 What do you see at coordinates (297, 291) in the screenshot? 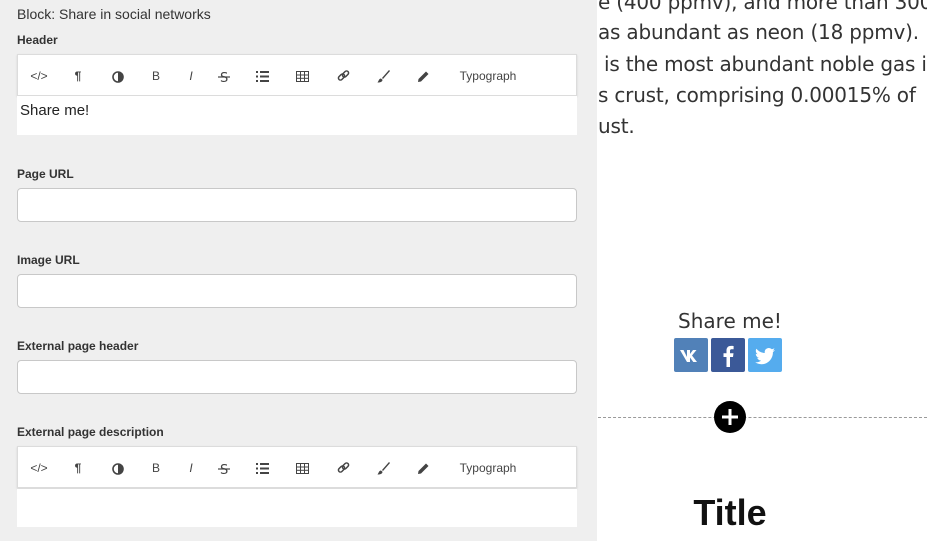
I see `image-url-input` at bounding box center [297, 291].